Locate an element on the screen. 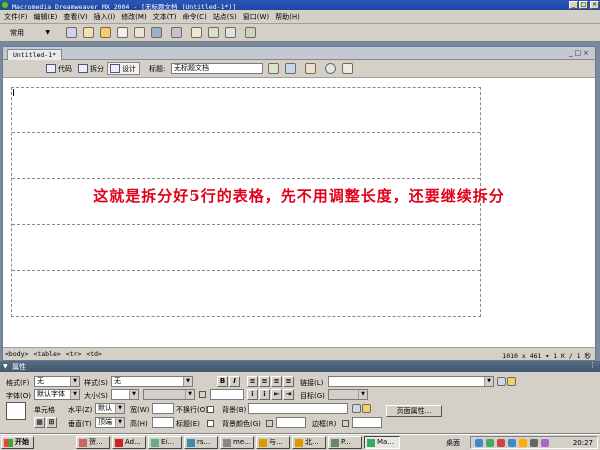  border-color-input is located at coordinates (367, 422).